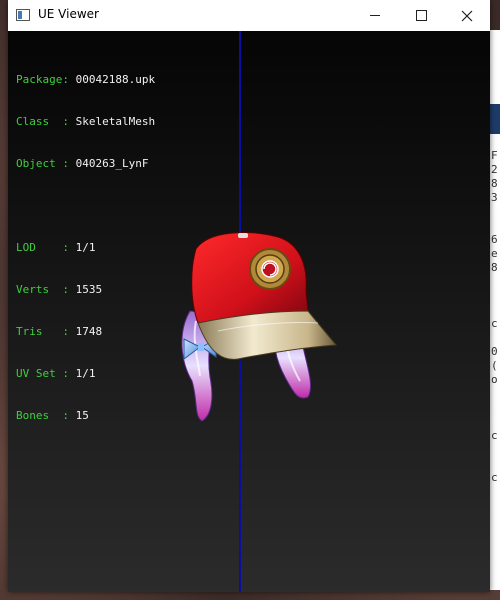 The width and height of the screenshot is (500, 600). What do you see at coordinates (42, 121) in the screenshot?
I see `info-label: Class :` at bounding box center [42, 121].